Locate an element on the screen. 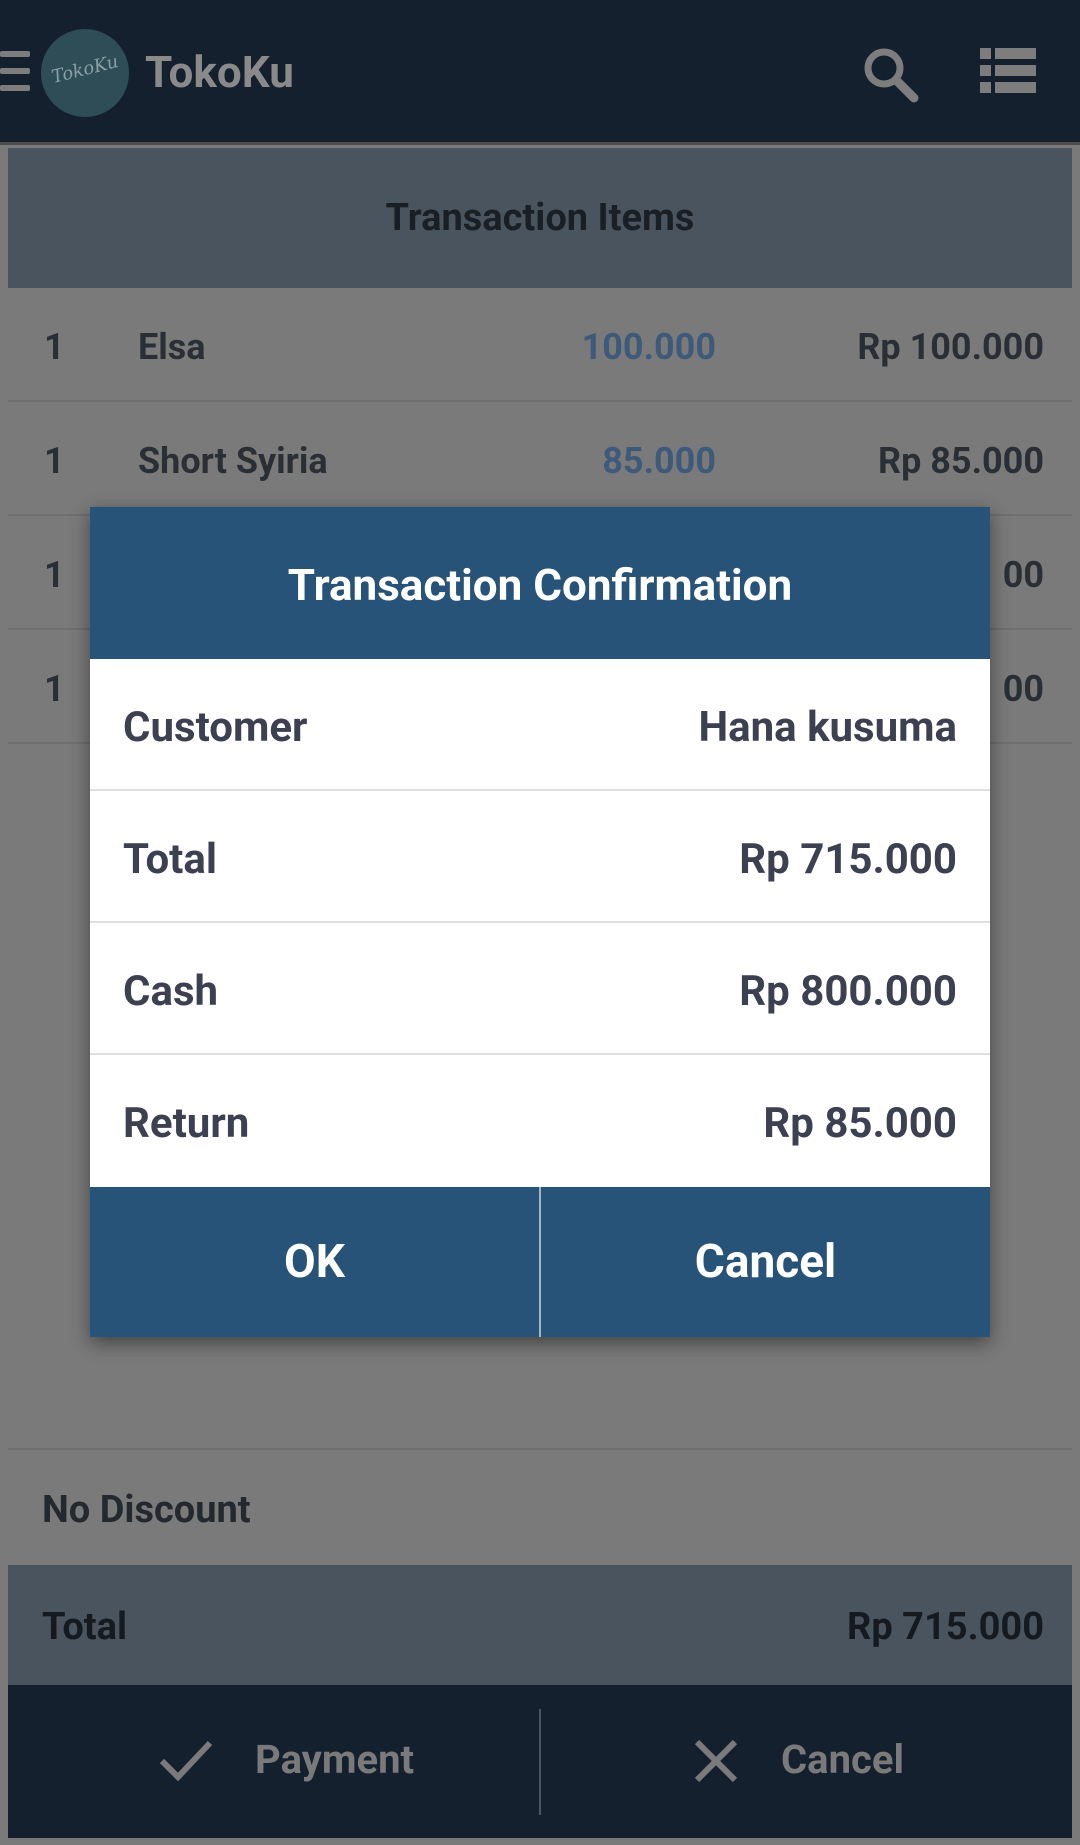 This screenshot has width=1080, height=1845. item-name: Short Syiria is located at coordinates (233, 461).